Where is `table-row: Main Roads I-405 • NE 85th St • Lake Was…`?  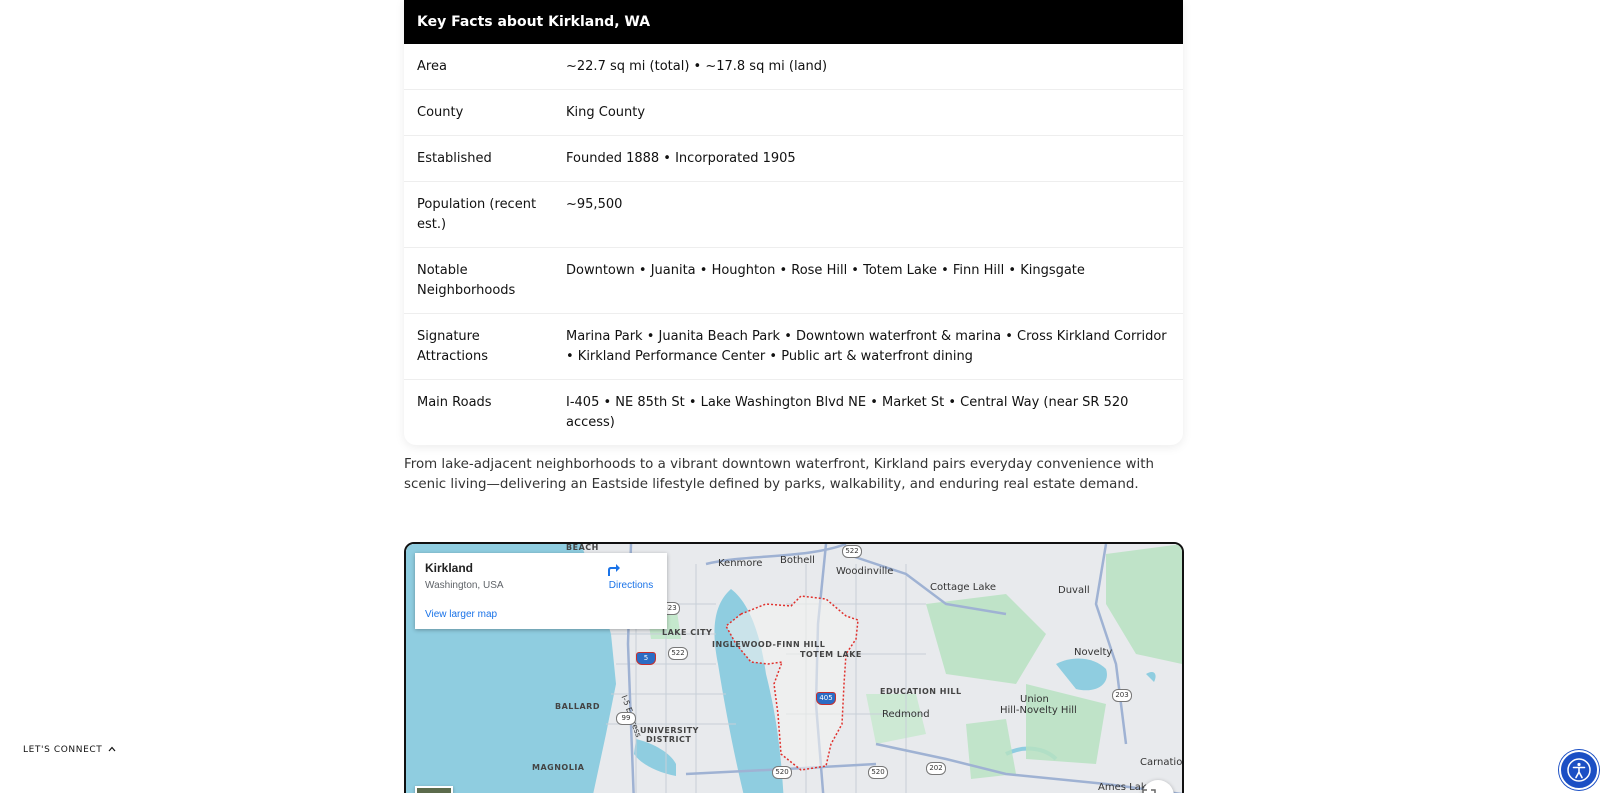
table-row: Main Roads I-405 • NE 85th St • Lake Was… is located at coordinates (793, 413).